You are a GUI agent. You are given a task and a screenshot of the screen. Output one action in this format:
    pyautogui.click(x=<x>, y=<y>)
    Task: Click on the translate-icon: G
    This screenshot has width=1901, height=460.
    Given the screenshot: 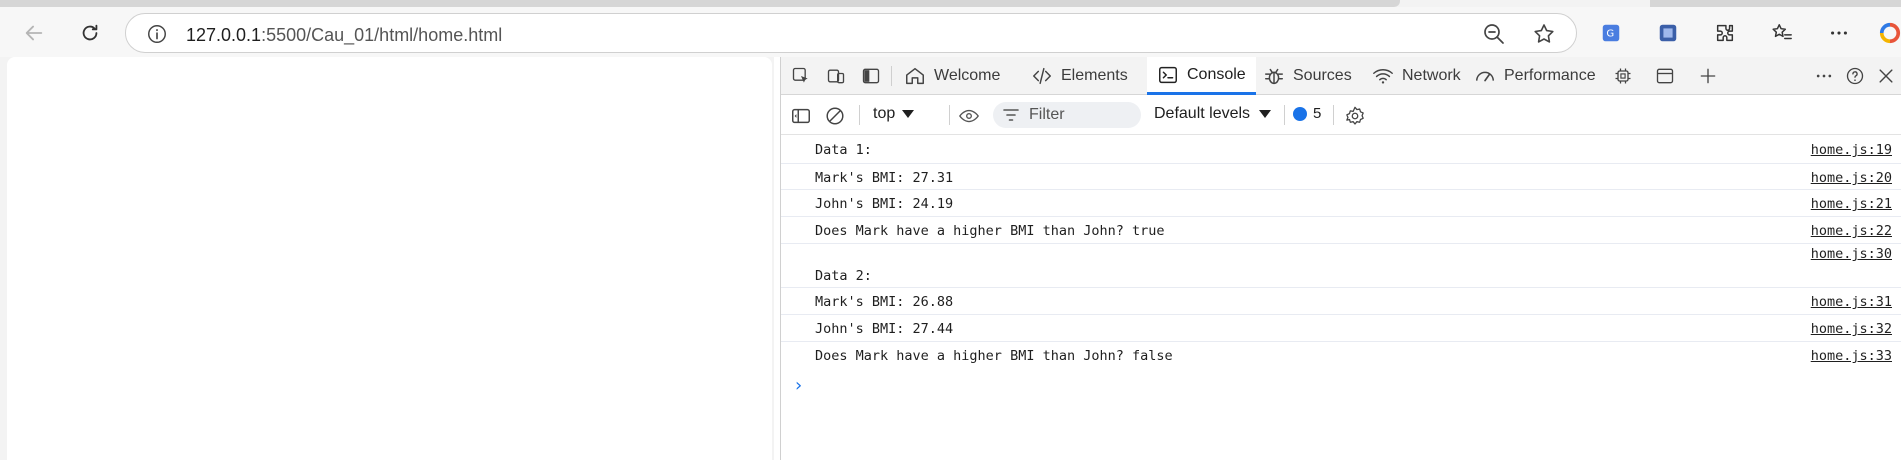 What is the action you would take?
    pyautogui.click(x=1611, y=33)
    